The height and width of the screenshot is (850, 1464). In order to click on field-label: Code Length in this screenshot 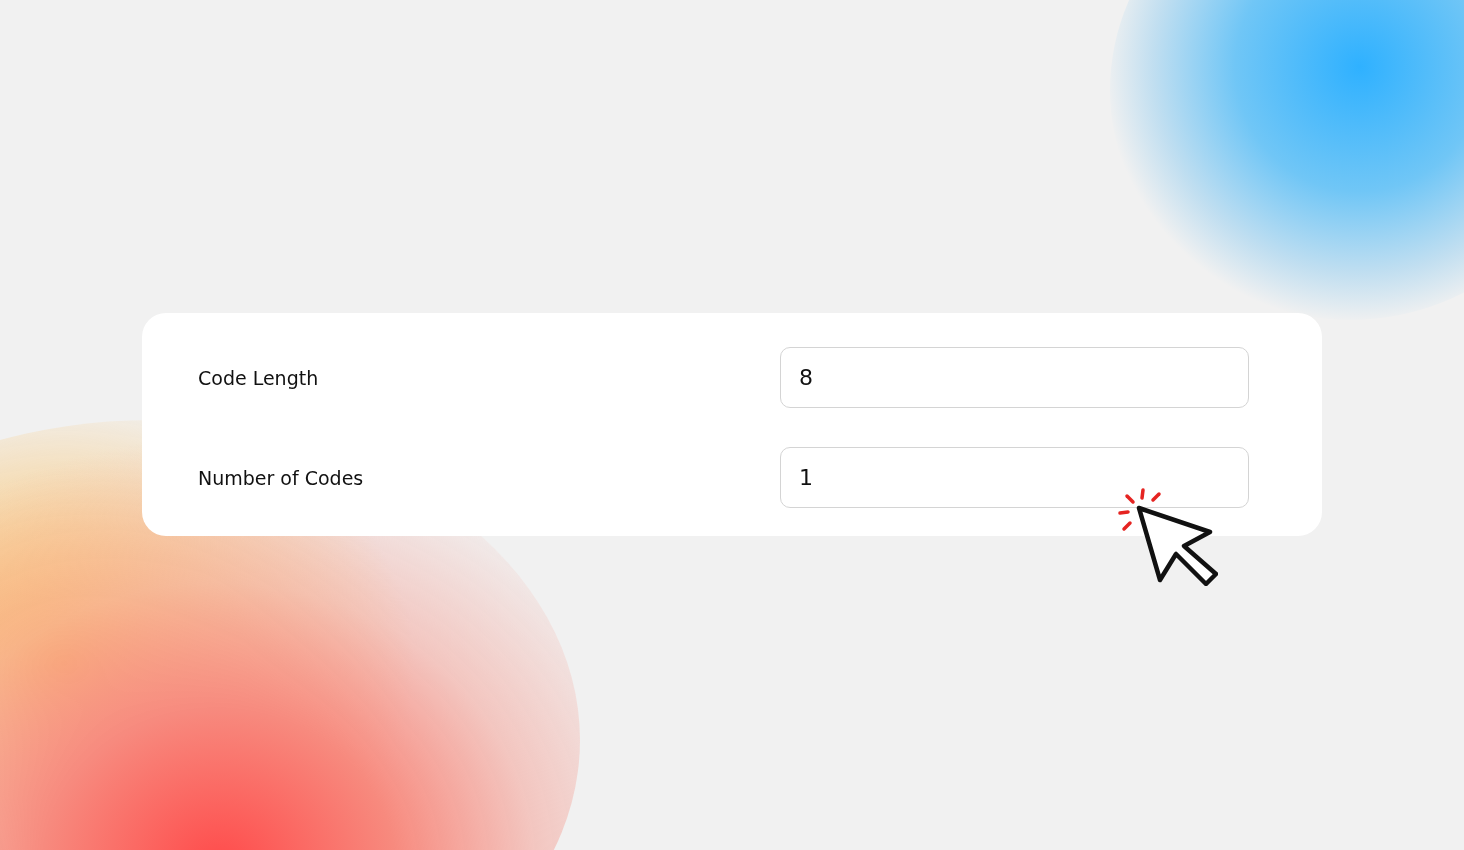, I will do `click(259, 377)`.